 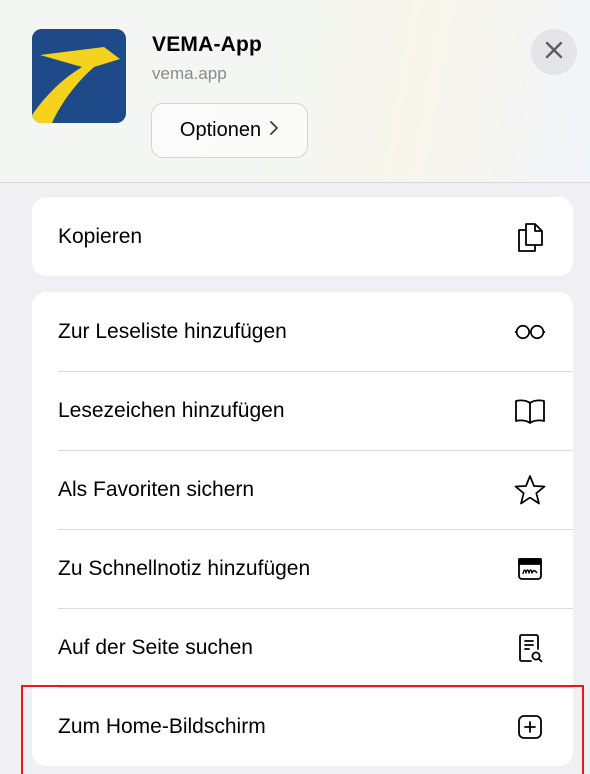 What do you see at coordinates (530, 648) in the screenshot?
I see `find-on-page-icon` at bounding box center [530, 648].